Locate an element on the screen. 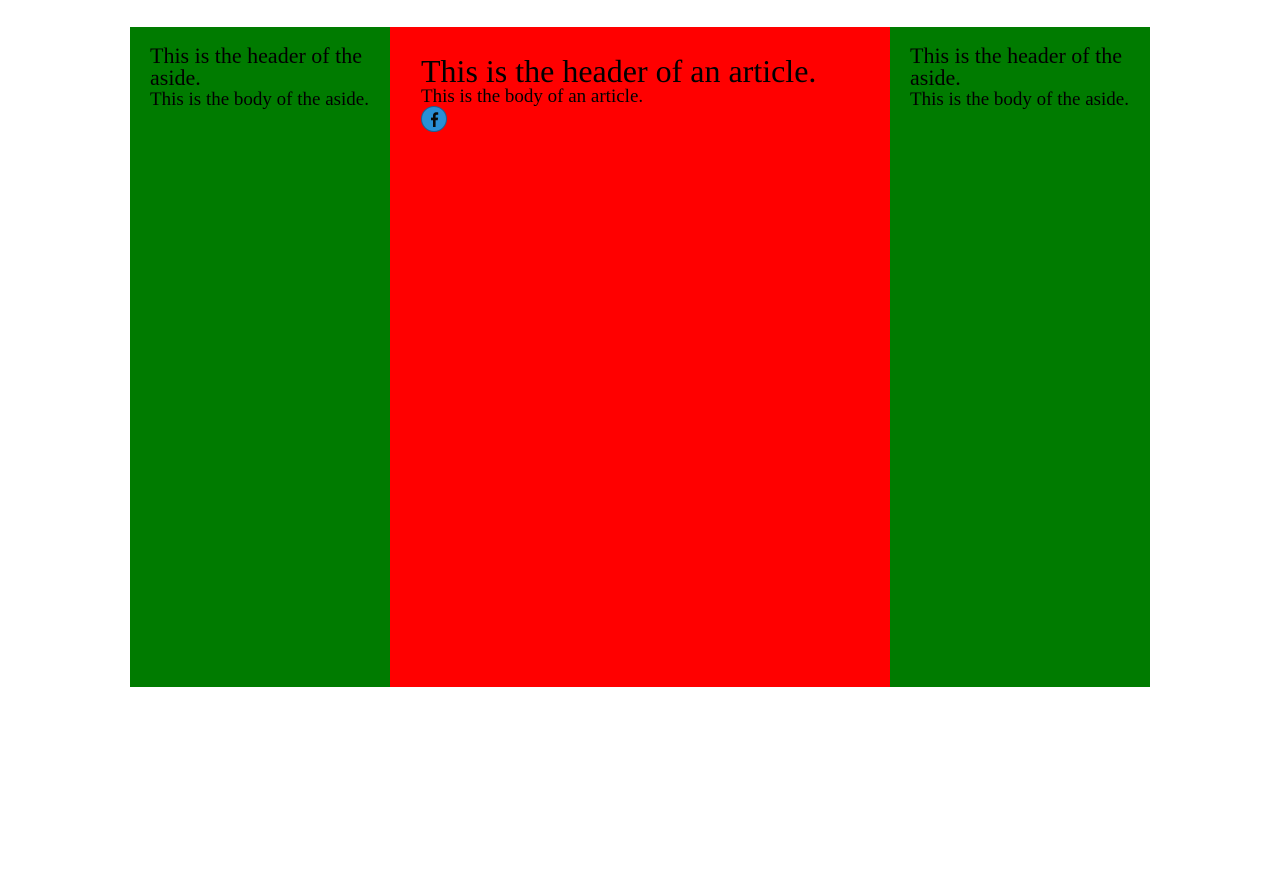 The width and height of the screenshot is (1279, 894). article-body: This is the body of an article. is located at coordinates (532, 96).